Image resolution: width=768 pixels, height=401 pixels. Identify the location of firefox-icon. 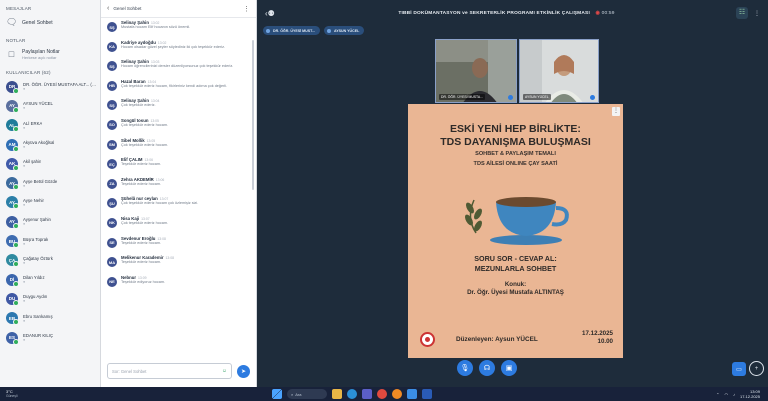
(397, 394).